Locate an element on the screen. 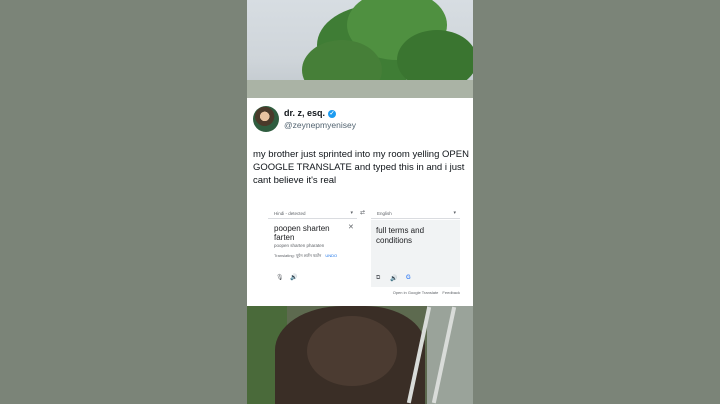 The width and height of the screenshot is (720, 404). translating-hint: Translating: पूपेन शार्टेन फार्टेन UNDO is located at coordinates (306, 255).